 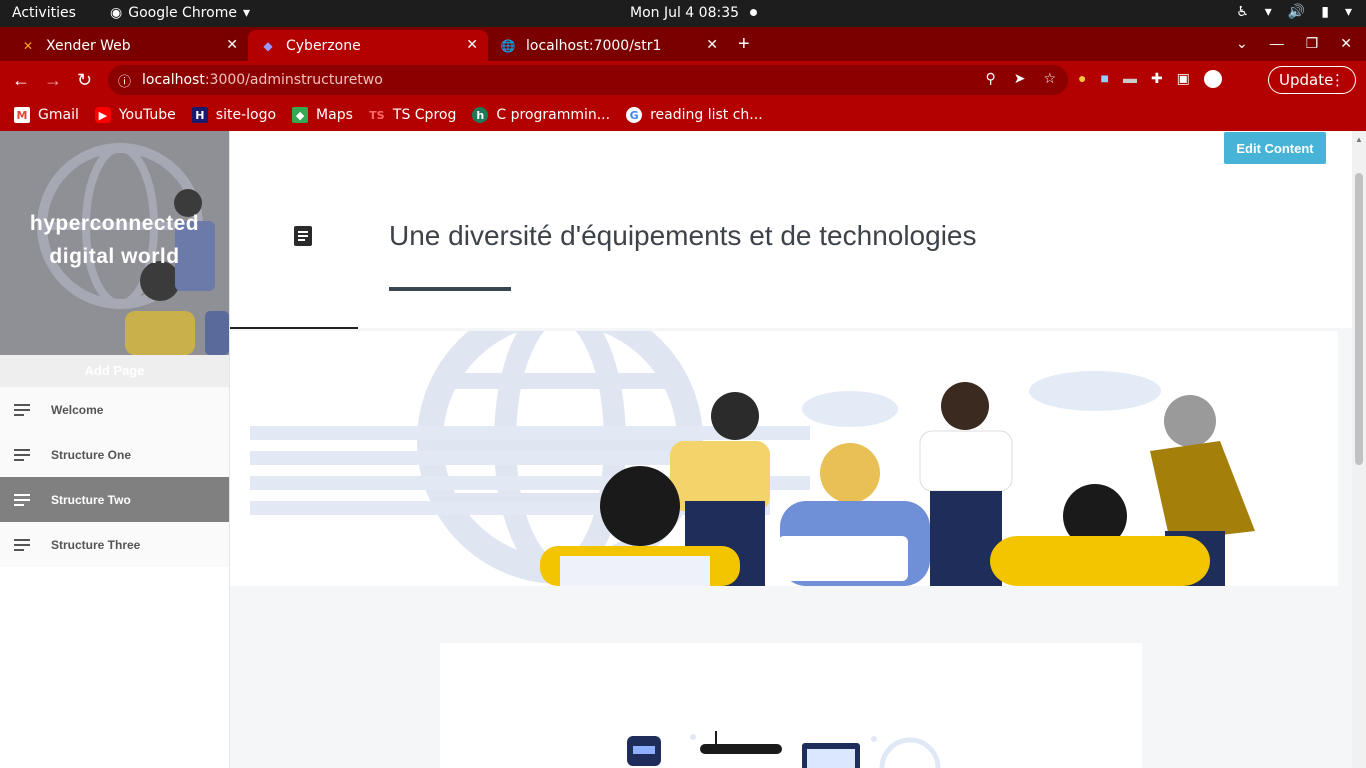 I want to click on sidebar-item-structure-one: Structure One, so click(x=114, y=454).